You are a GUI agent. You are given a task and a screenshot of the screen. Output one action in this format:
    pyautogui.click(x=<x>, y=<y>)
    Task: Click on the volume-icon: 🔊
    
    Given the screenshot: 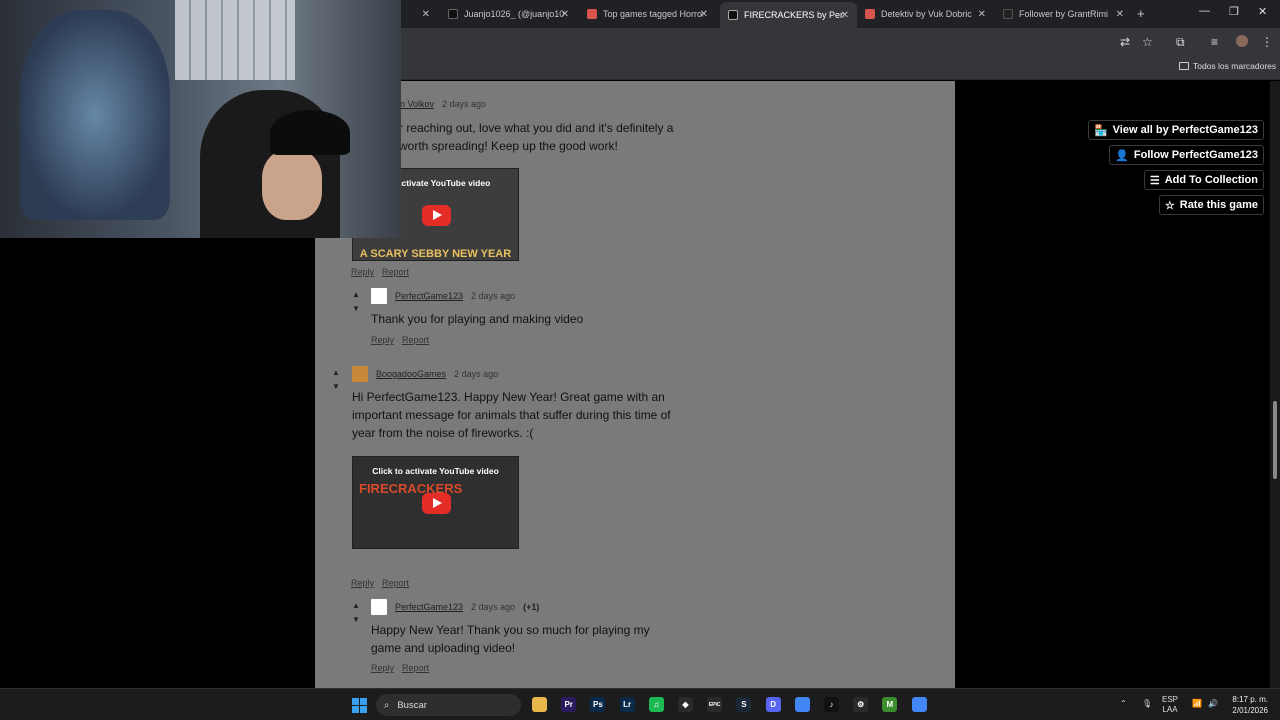 What is the action you would take?
    pyautogui.click(x=1213, y=704)
    